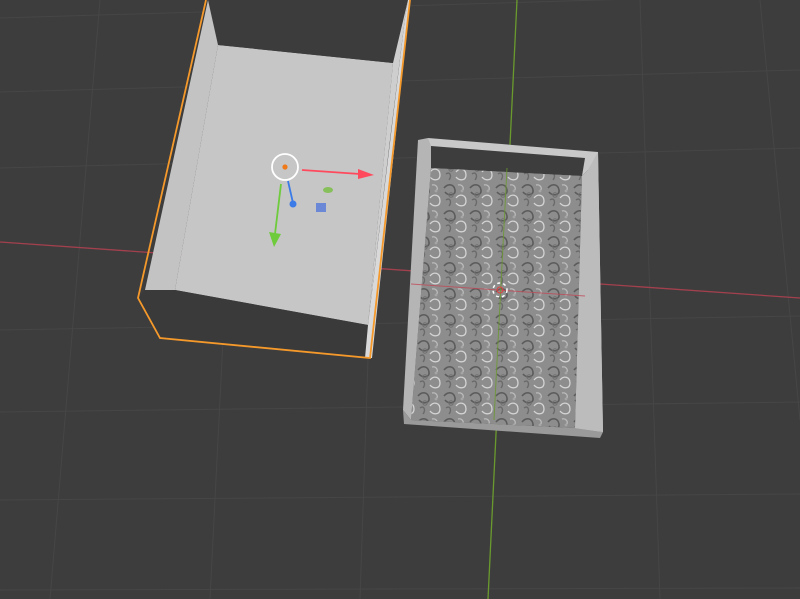 This screenshot has width=800, height=599. Describe the element at coordinates (328, 190) in the screenshot. I see `gizmo-plane-handle-green-icon` at that location.